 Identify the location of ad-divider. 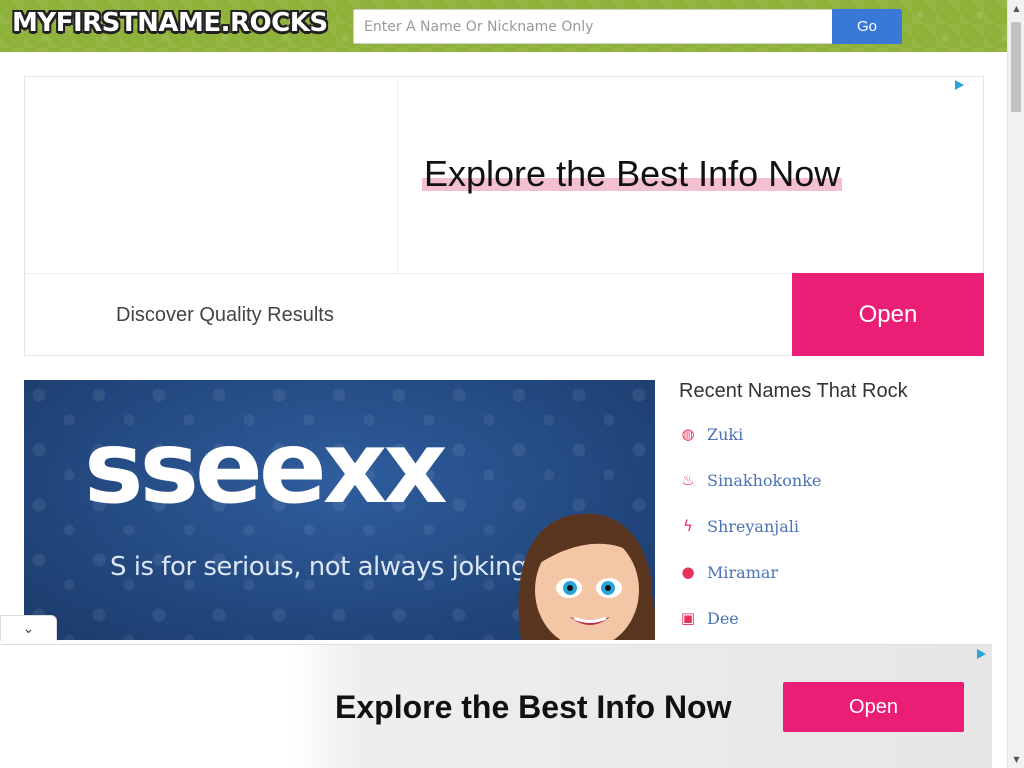
(397, 175).